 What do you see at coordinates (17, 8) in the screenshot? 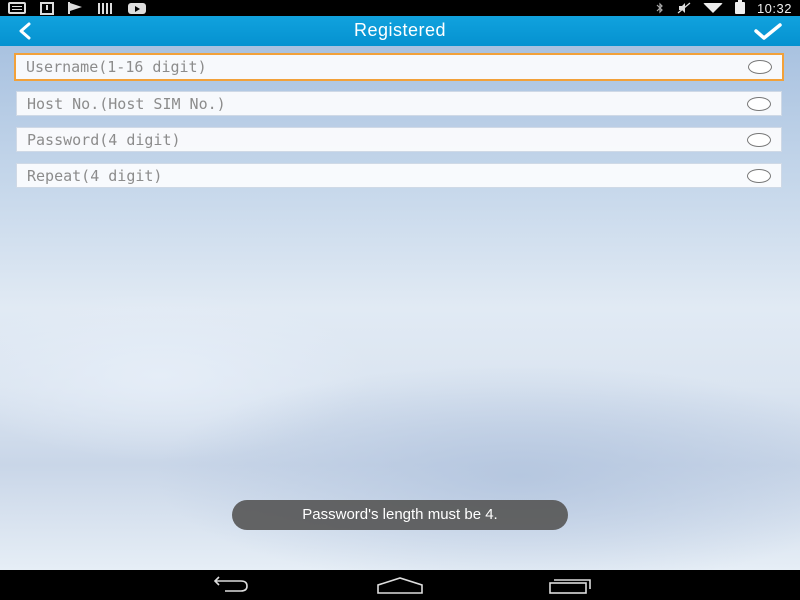
I see `message-icon` at bounding box center [17, 8].